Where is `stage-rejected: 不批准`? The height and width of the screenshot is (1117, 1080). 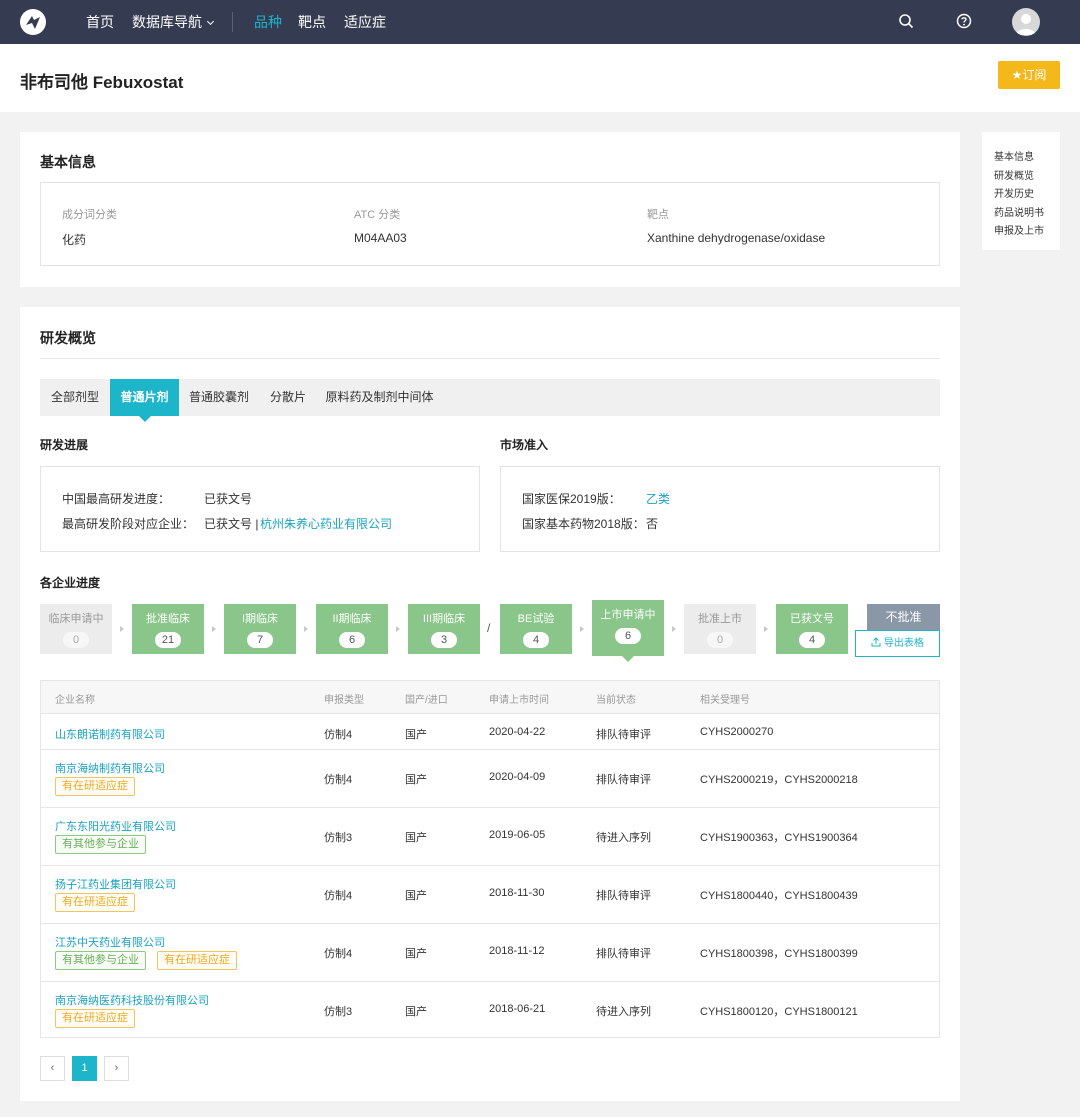 stage-rejected: 不批准 is located at coordinates (903, 617).